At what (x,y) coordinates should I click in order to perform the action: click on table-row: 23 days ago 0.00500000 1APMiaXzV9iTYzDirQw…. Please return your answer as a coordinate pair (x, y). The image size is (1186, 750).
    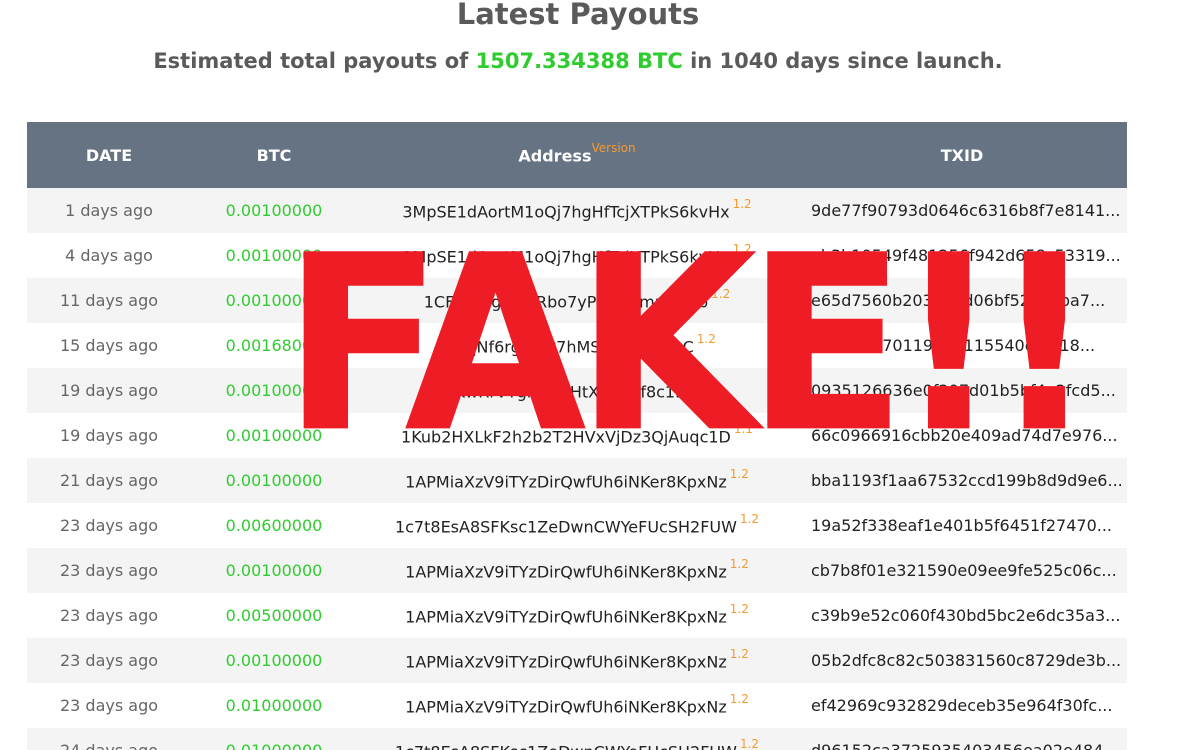
    Looking at the image, I should click on (577, 615).